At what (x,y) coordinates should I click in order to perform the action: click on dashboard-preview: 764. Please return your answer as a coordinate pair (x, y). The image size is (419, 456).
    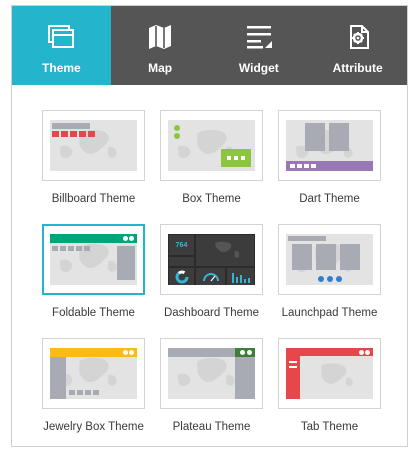
    Looking at the image, I should click on (211, 259).